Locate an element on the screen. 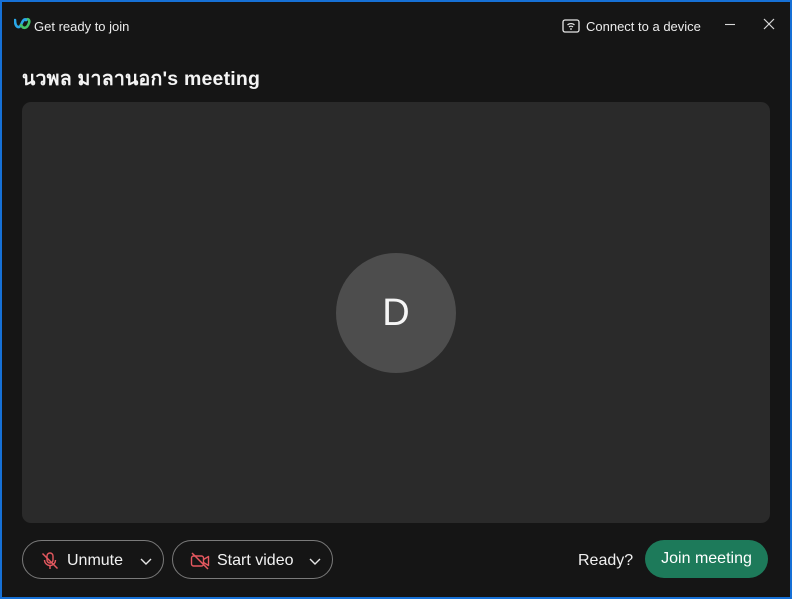 The image size is (792, 599). close-icon is located at coordinates (769, 26).